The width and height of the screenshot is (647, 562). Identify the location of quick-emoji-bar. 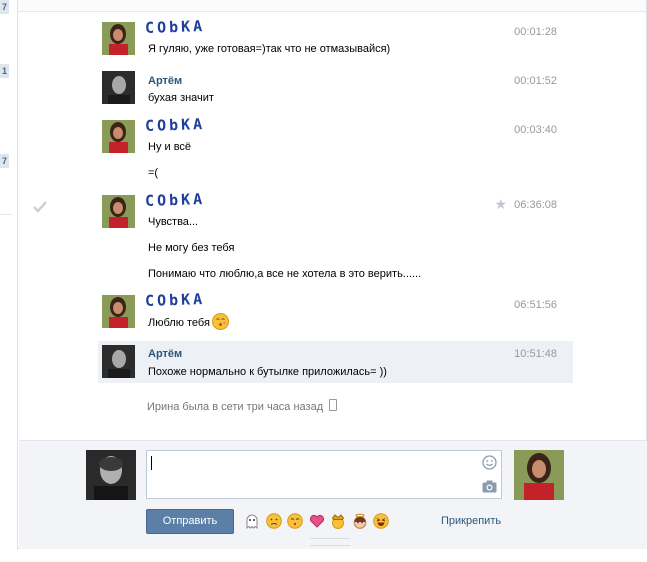
(318, 522).